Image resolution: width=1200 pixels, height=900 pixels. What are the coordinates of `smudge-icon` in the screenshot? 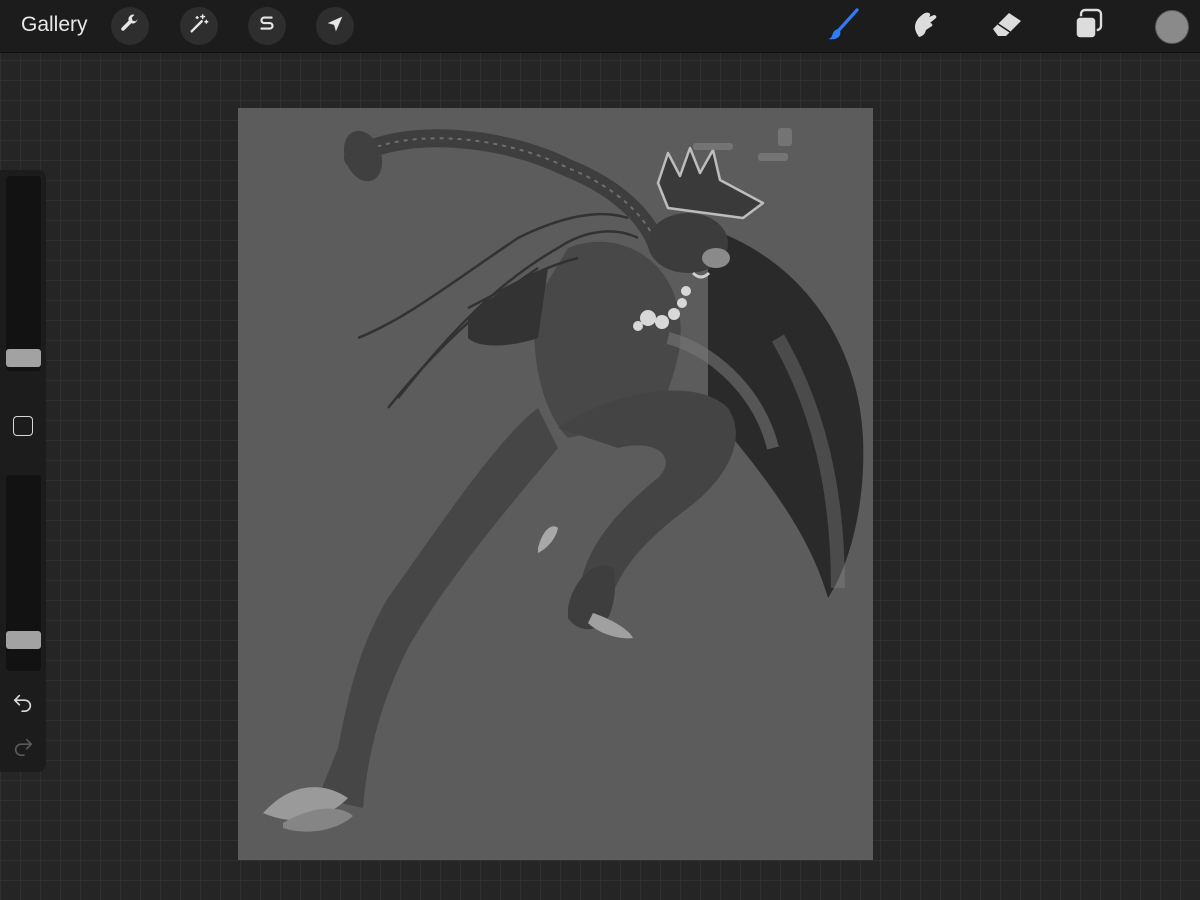 It's located at (925, 26).